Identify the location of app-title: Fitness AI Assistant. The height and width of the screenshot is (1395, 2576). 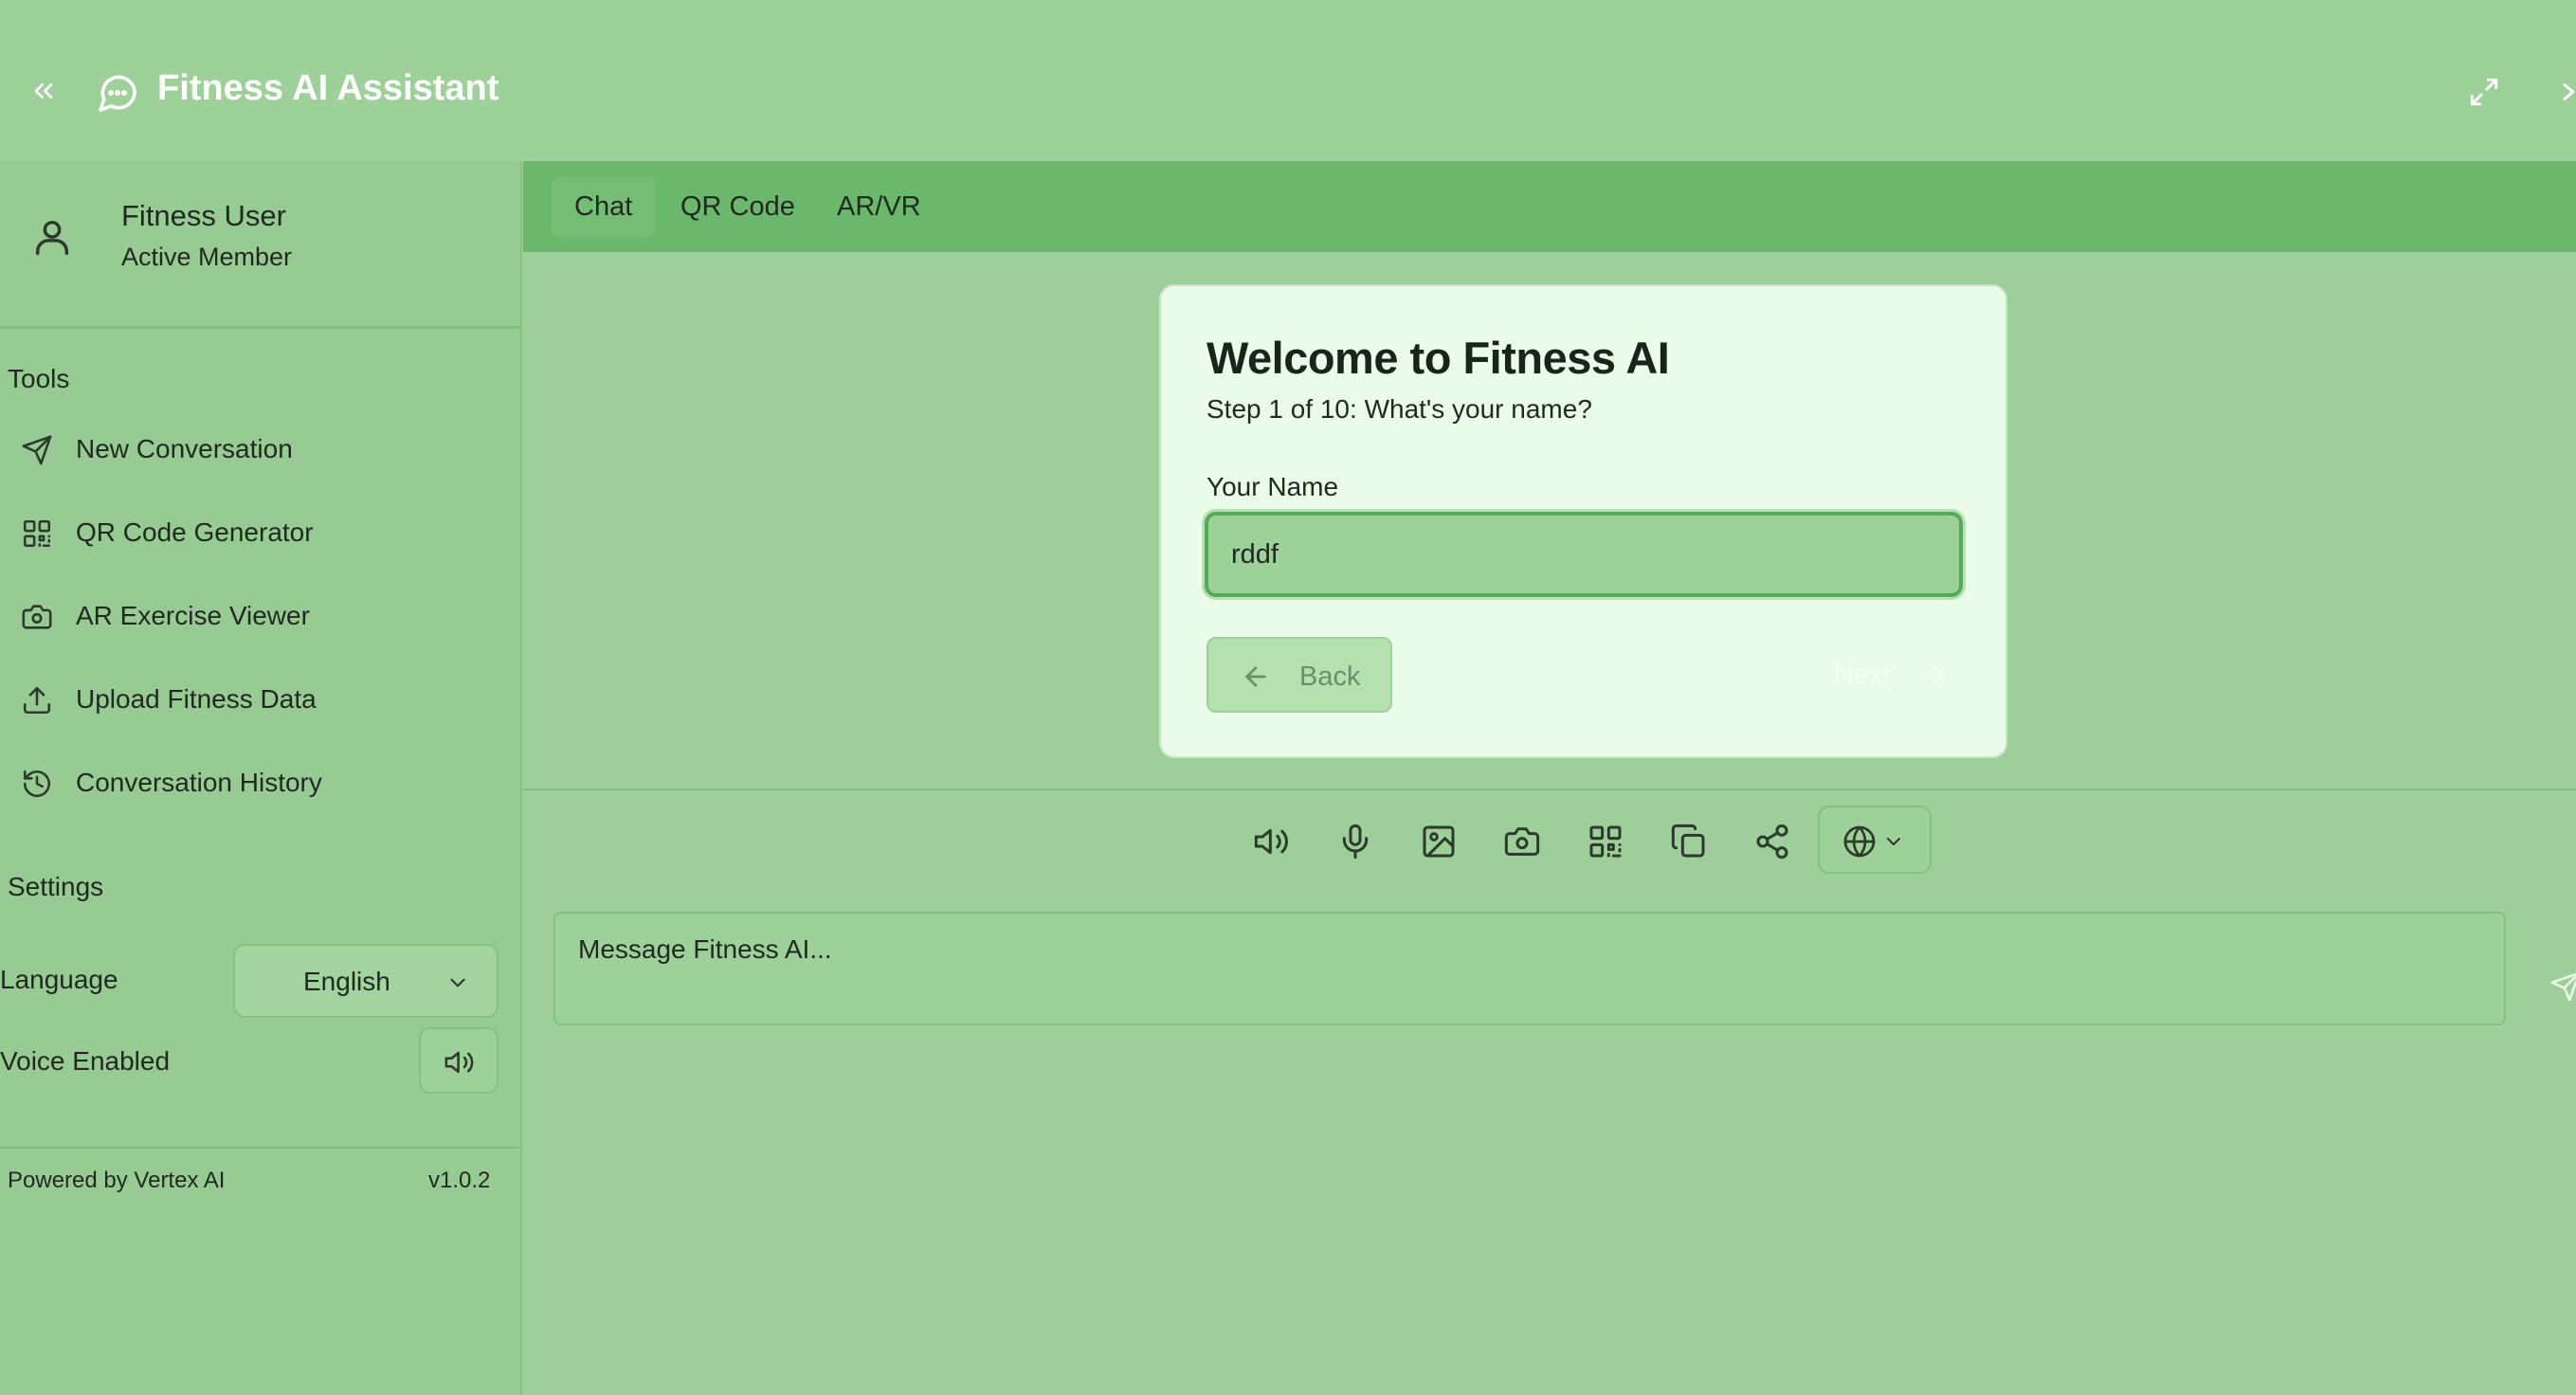
(328, 88).